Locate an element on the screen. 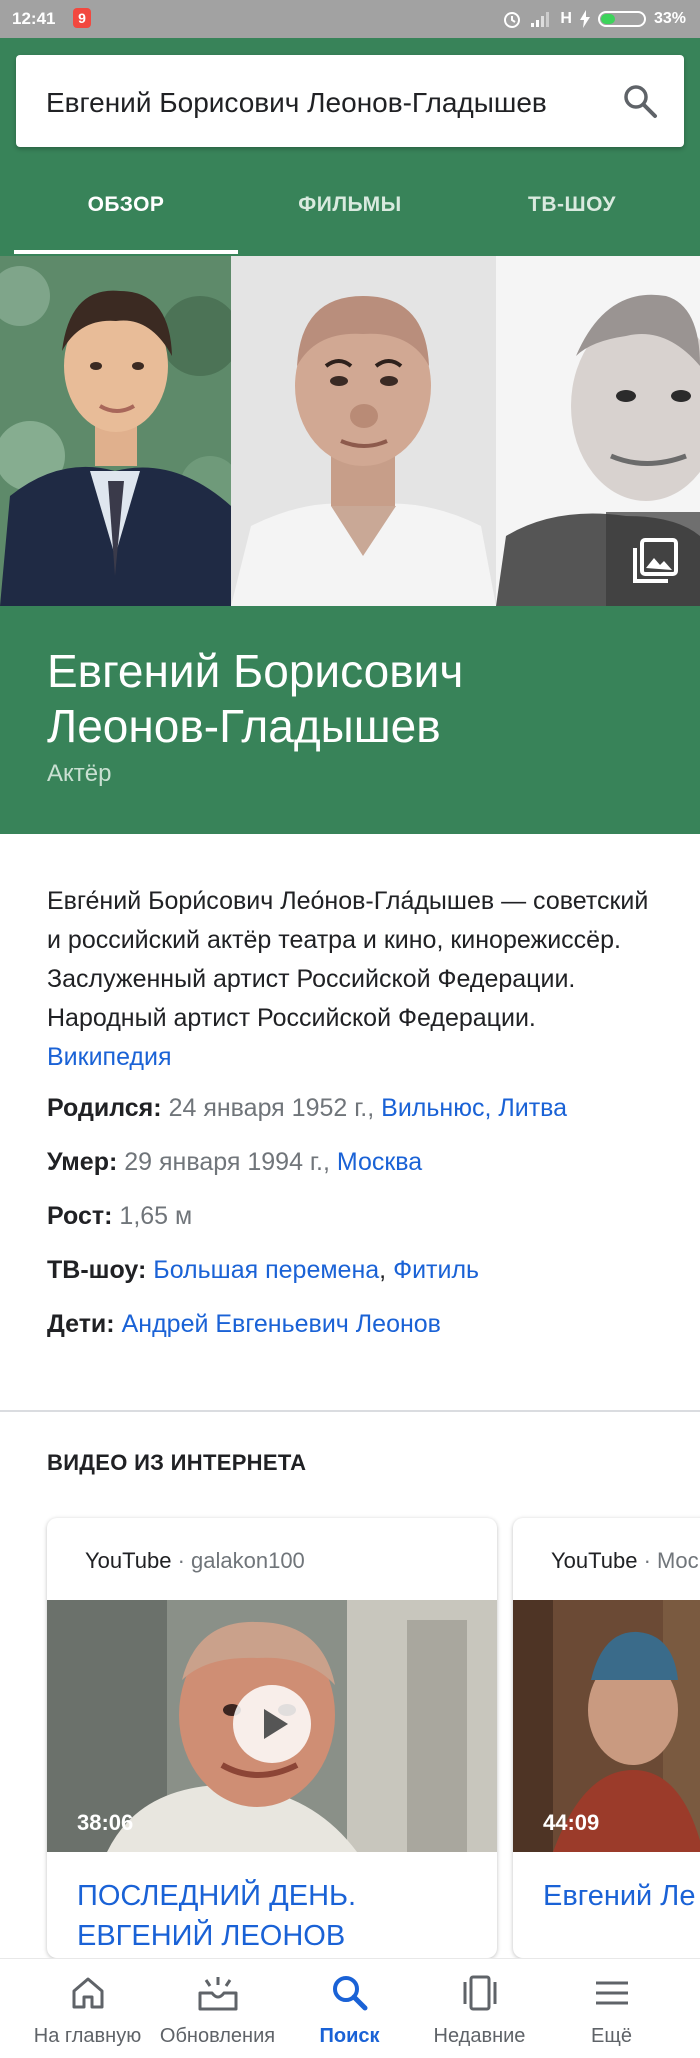  entity-role: Актёр is located at coordinates (79, 773).